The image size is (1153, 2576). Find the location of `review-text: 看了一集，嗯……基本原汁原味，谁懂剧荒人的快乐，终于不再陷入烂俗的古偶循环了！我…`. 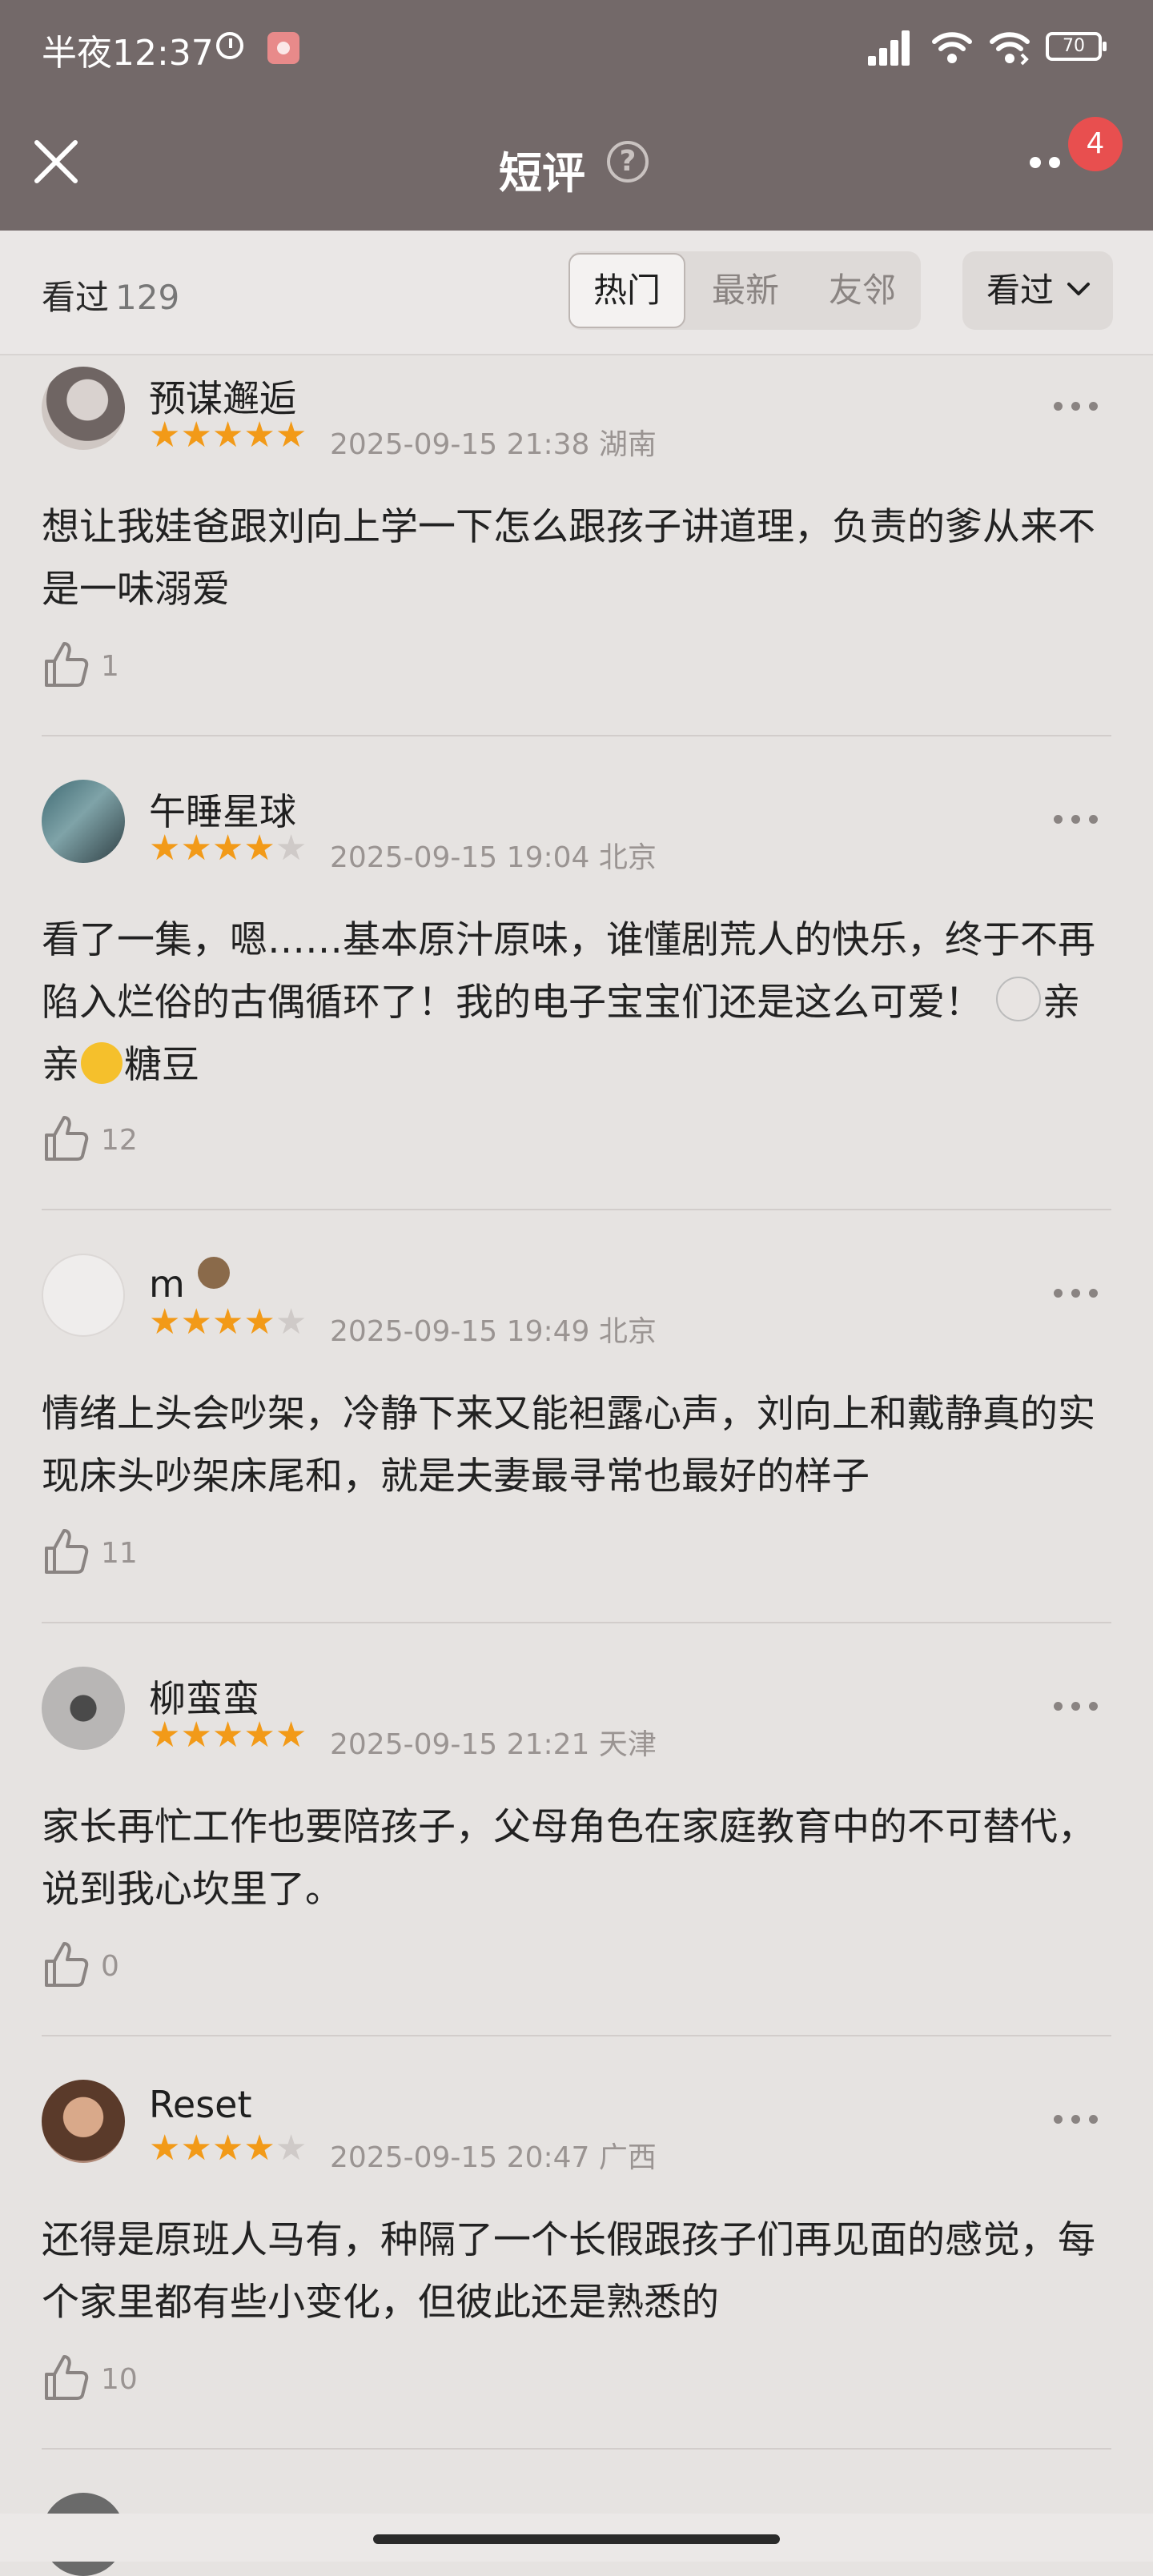

review-text: 看了一集，嗯……基本原汁原味，谁懂剧荒人的快乐，终于不再陷入烂俗的古偶循环了！我… is located at coordinates (568, 1003).